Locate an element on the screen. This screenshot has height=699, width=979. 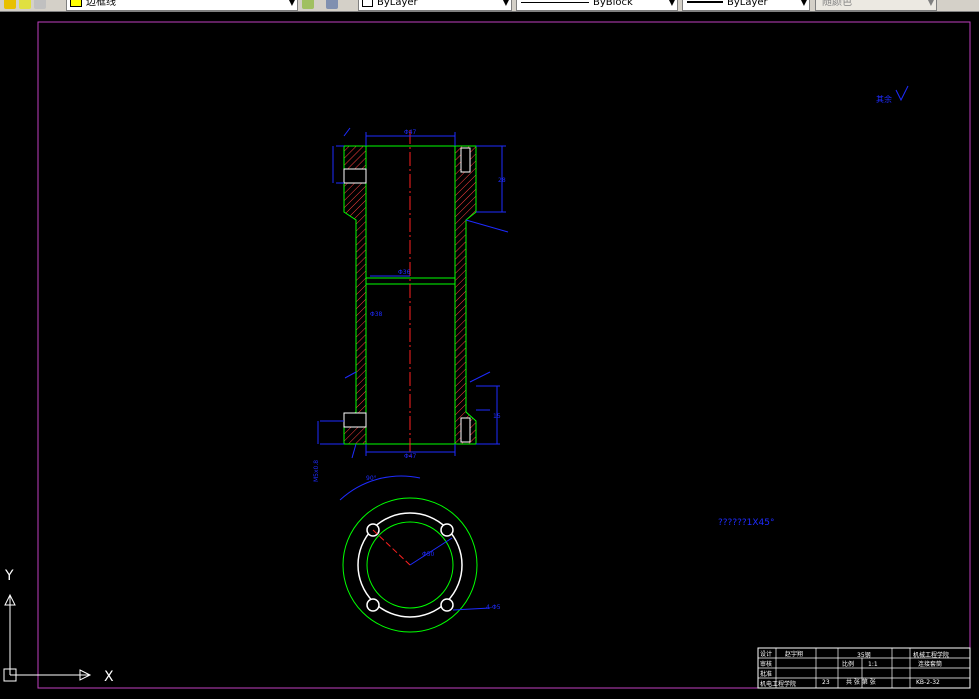
dim-top-width: Φ47 is located at coordinates (410, 132).